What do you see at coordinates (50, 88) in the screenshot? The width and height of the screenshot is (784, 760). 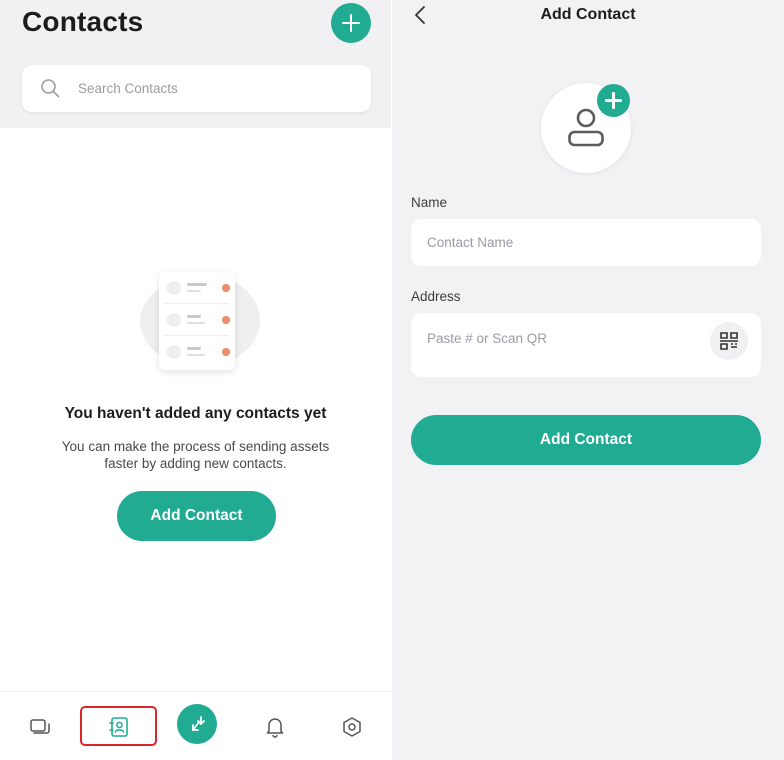 I see `search-icon` at bounding box center [50, 88].